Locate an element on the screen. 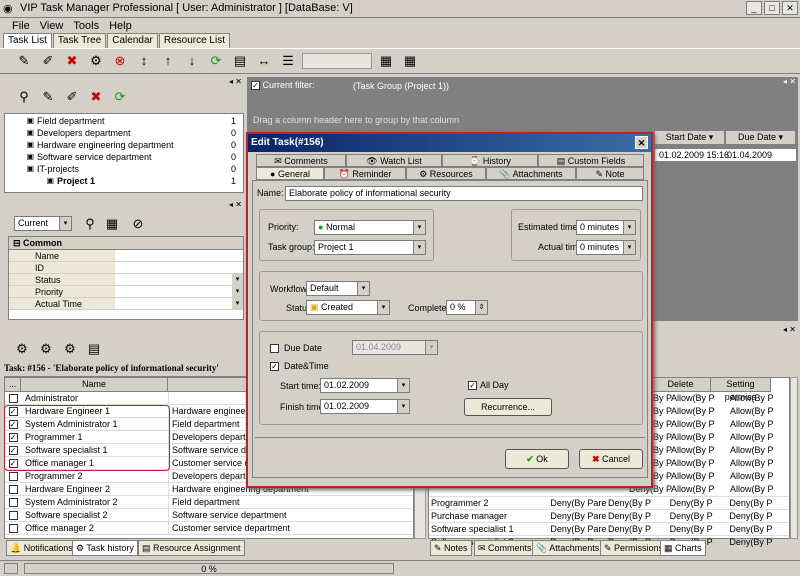 The width and height of the screenshot is (800, 576). workflow-select: Default ▾ is located at coordinates (338, 288).